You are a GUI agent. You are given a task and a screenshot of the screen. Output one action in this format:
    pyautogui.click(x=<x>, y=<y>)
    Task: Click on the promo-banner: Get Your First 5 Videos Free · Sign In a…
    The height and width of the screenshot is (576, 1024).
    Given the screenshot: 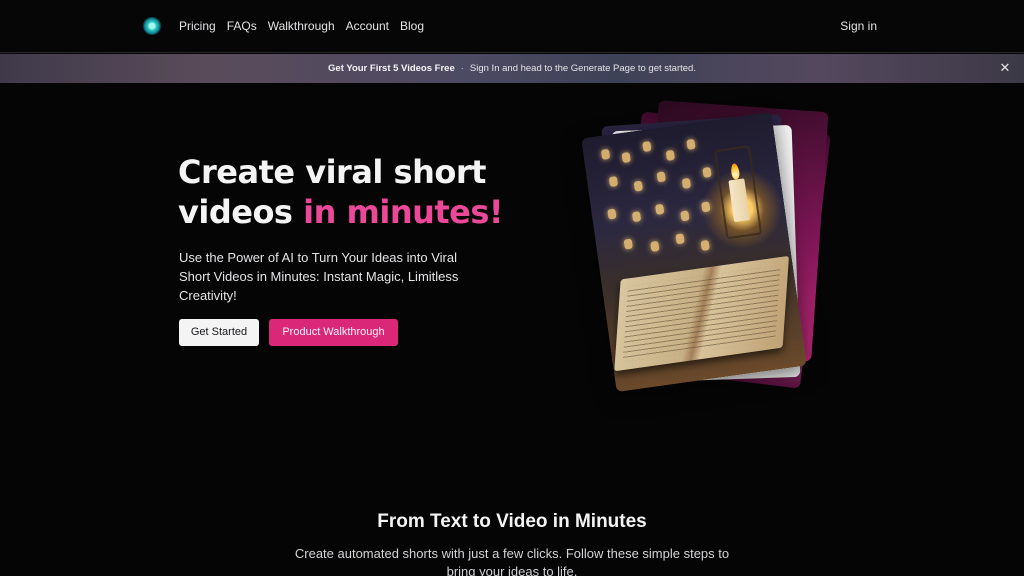 What is the action you would take?
    pyautogui.click(x=512, y=68)
    